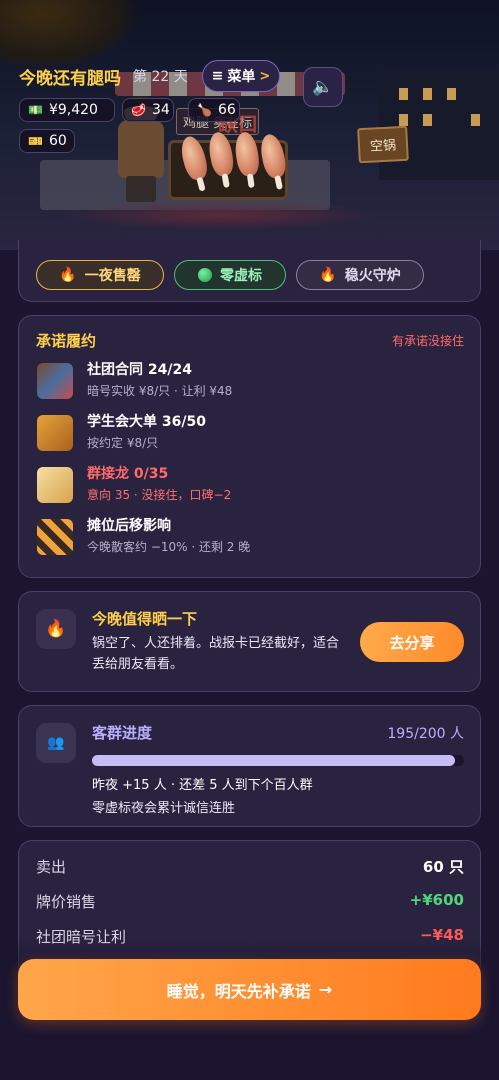 The width and height of the screenshot is (499, 1080). What do you see at coordinates (250, 868) in the screenshot?
I see `sales-row: 卖出 60 只` at bounding box center [250, 868].